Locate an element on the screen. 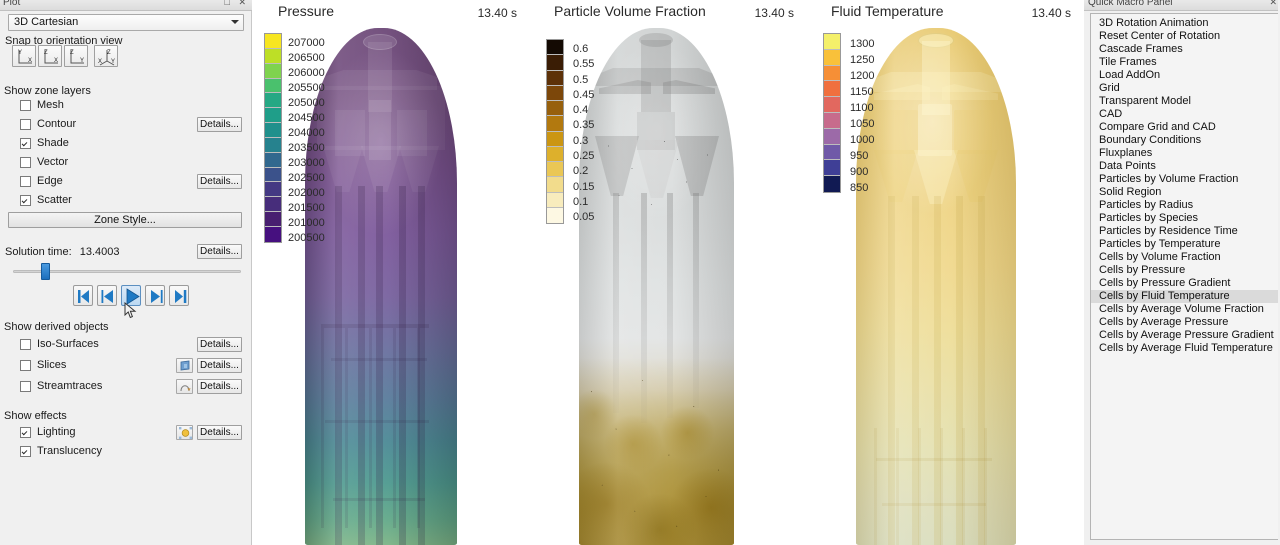 The image size is (1280, 545). macro-list-item: Data Points is located at coordinates (1184, 166).